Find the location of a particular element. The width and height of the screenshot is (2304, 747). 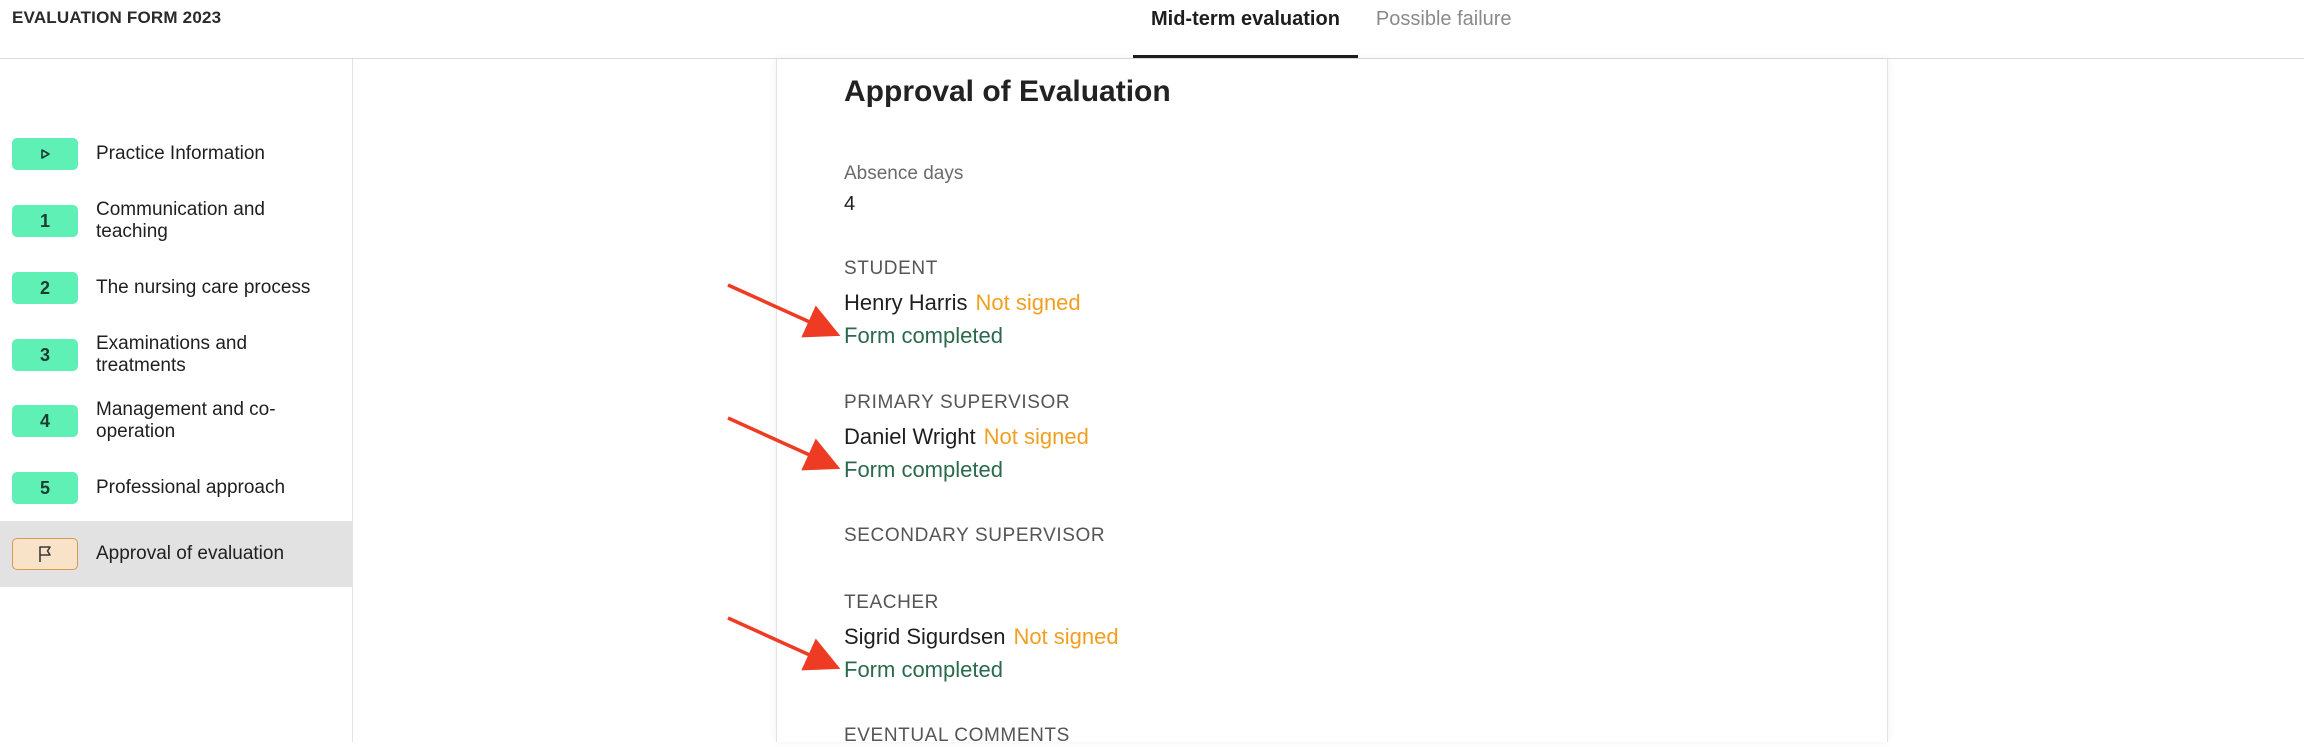

arrow-primary-supervisor is located at coordinates (784, 443).